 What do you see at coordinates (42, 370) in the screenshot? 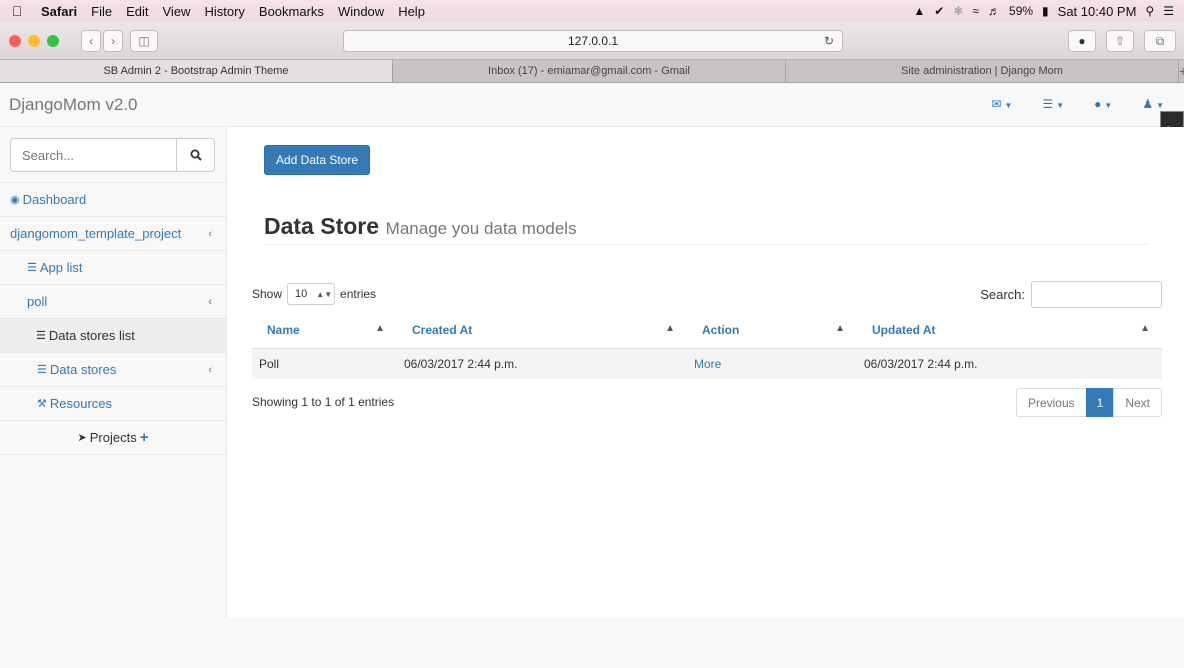
I see `database-icon: ☰` at bounding box center [42, 370].